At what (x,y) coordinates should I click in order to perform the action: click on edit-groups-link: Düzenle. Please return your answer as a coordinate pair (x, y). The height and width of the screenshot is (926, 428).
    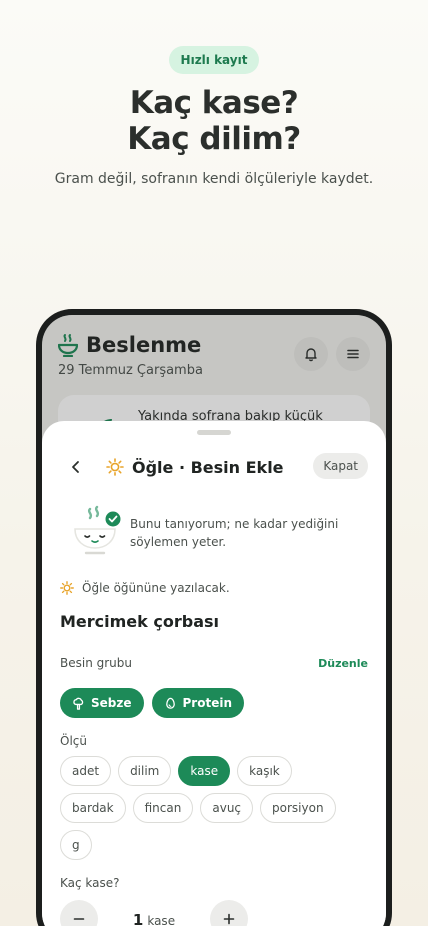
    Looking at the image, I should click on (343, 663).